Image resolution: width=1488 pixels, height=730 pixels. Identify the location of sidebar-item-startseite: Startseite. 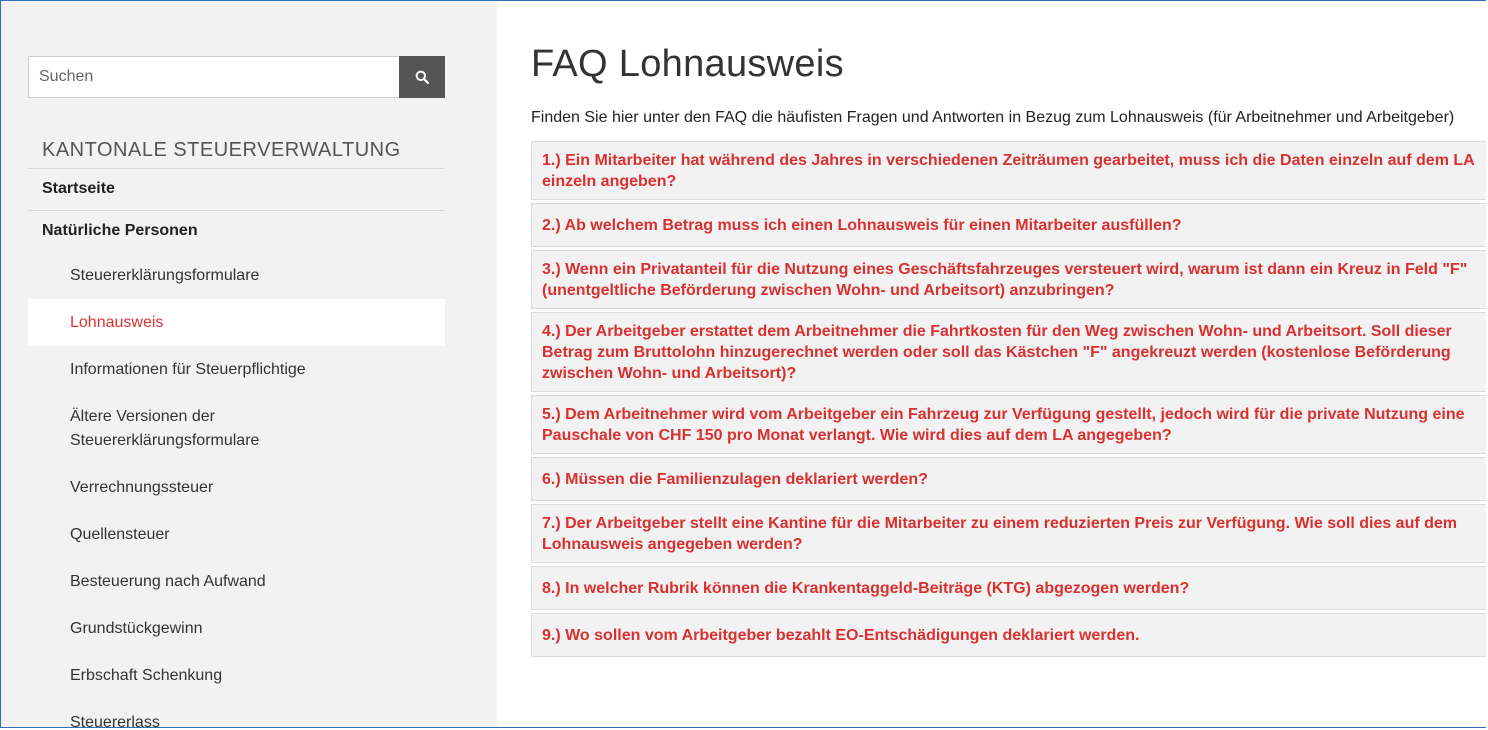
(236, 190).